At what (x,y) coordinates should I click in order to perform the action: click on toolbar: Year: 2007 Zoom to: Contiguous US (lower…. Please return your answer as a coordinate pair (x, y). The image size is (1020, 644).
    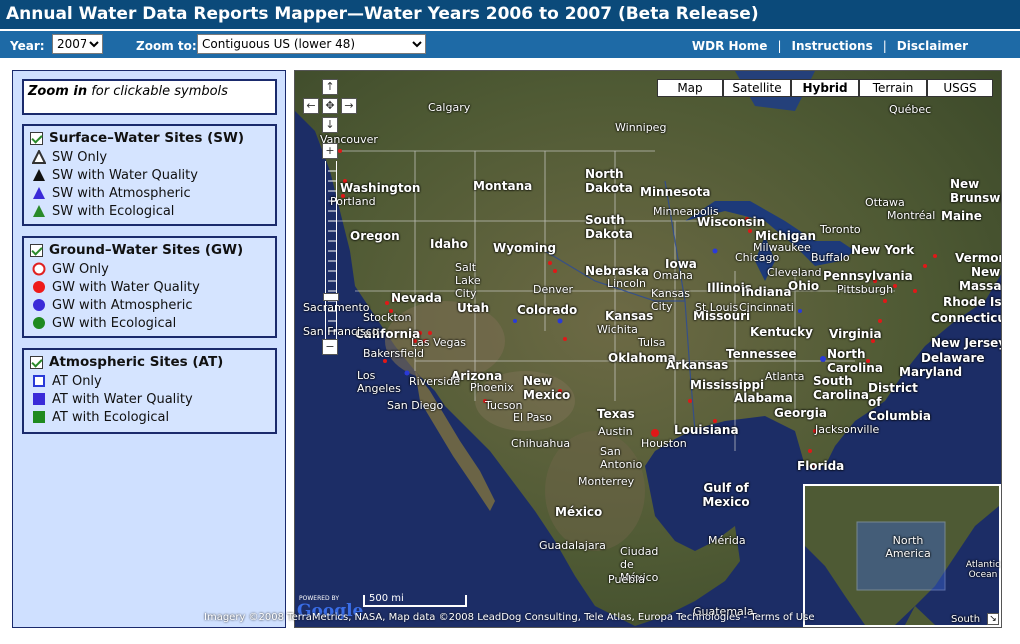
    Looking at the image, I should click on (510, 43).